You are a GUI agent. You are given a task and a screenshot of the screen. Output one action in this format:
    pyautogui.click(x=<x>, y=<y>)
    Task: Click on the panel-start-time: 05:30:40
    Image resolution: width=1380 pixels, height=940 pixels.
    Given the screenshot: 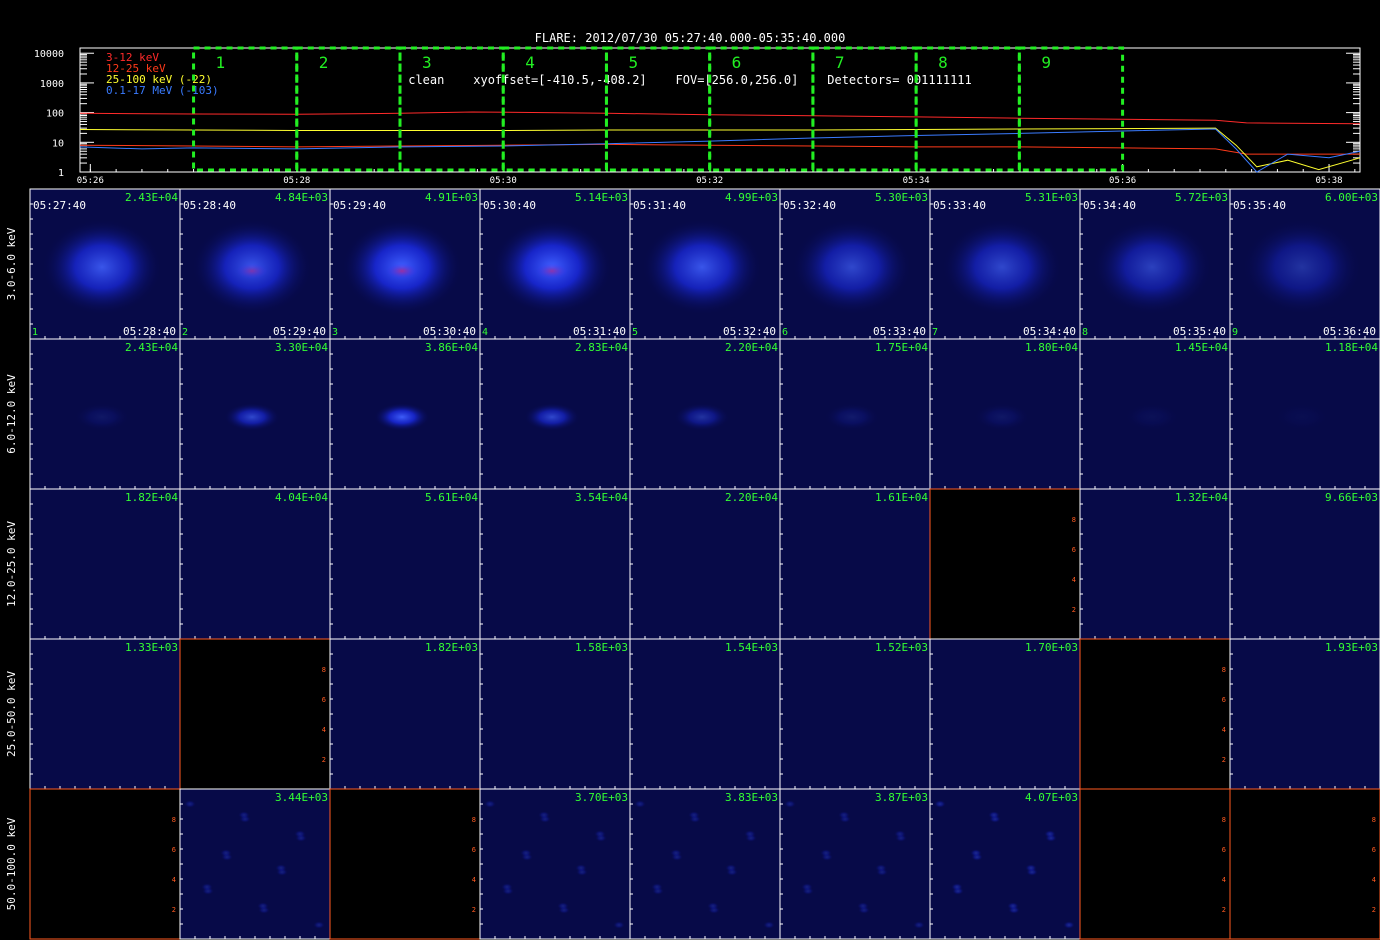 What is the action you would take?
    pyautogui.click(x=509, y=205)
    